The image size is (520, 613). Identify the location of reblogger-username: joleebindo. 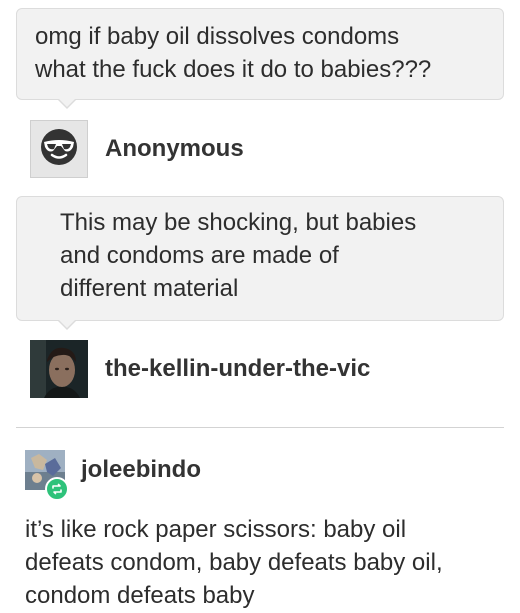
(141, 470).